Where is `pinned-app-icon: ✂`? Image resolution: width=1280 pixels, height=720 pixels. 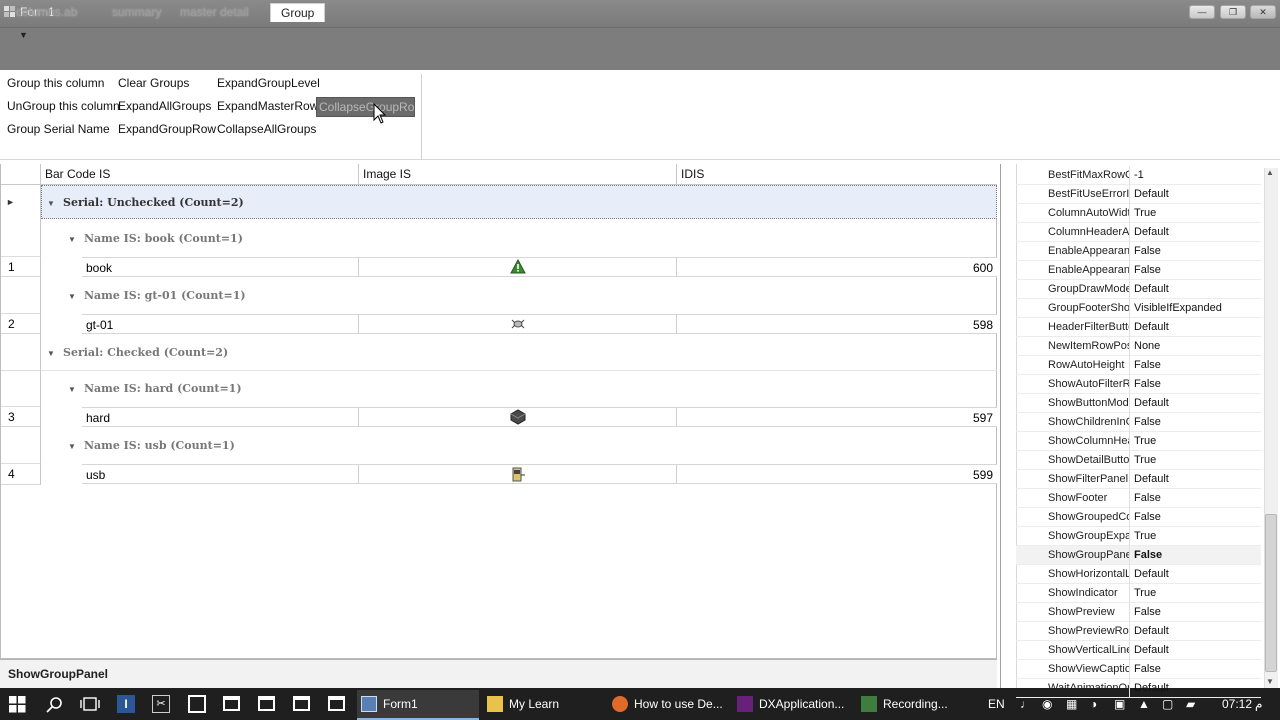
pinned-app-icon: ✂ is located at coordinates (161, 704).